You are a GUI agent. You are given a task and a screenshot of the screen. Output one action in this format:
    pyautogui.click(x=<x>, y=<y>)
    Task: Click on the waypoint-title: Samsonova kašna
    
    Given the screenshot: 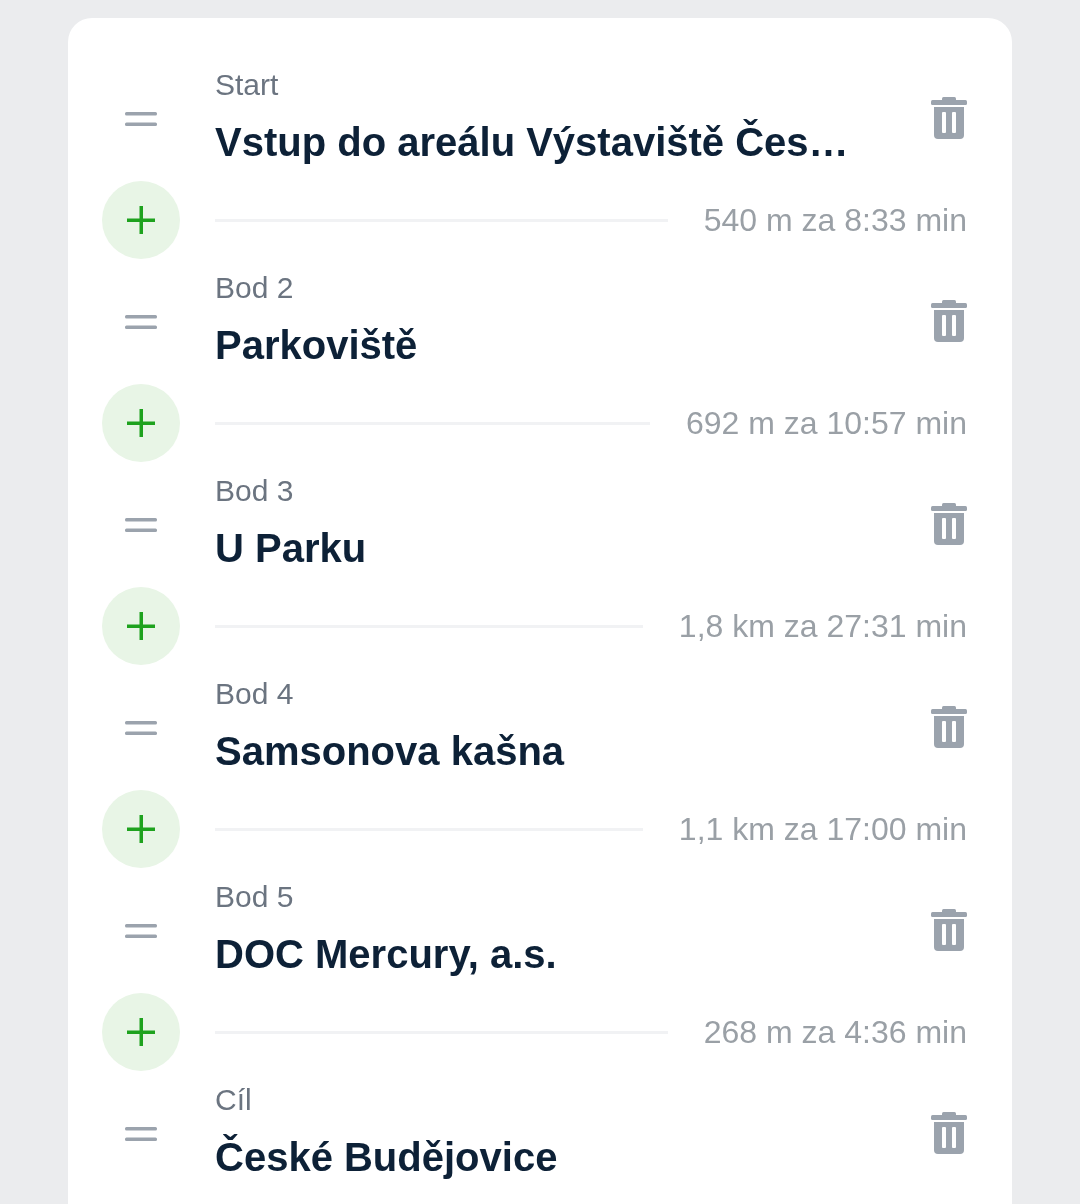 What is the action you would take?
    pyautogui.click(x=573, y=751)
    